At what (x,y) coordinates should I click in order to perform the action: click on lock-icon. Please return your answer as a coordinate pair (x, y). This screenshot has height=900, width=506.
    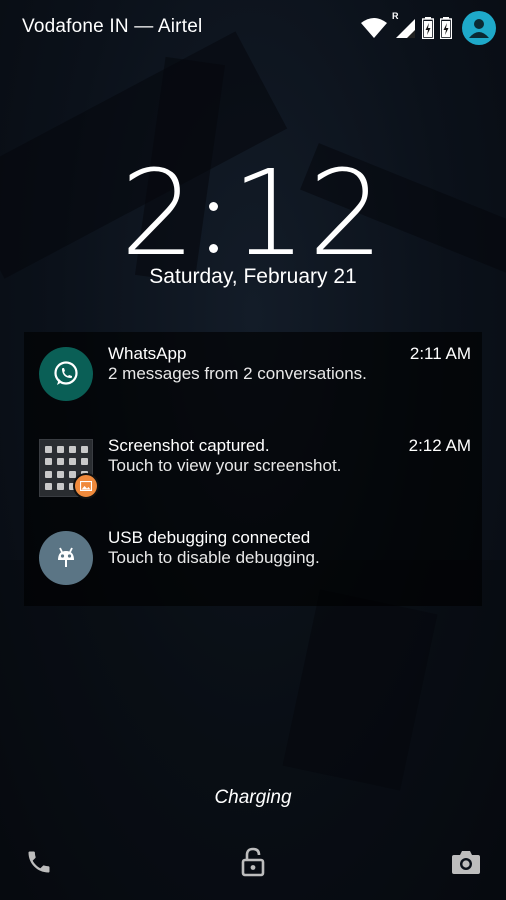
    Looking at the image, I should click on (253, 862).